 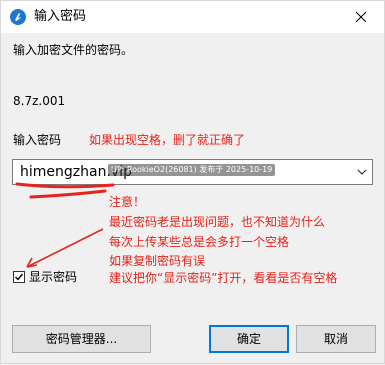 I want to click on password-label: 输入密码, so click(x=37, y=140).